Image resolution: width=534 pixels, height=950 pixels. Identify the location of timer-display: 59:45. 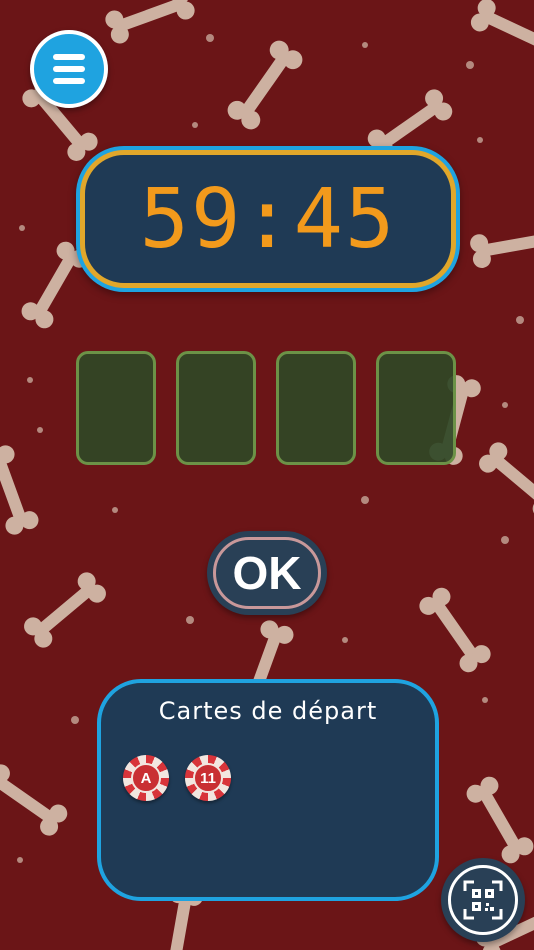
(268, 219).